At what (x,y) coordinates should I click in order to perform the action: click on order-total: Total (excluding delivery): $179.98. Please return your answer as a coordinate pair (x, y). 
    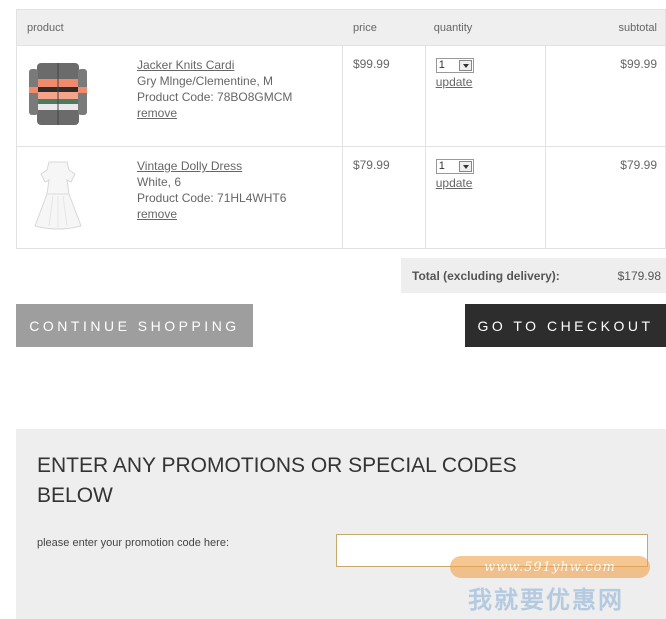
    Looking at the image, I should click on (533, 275).